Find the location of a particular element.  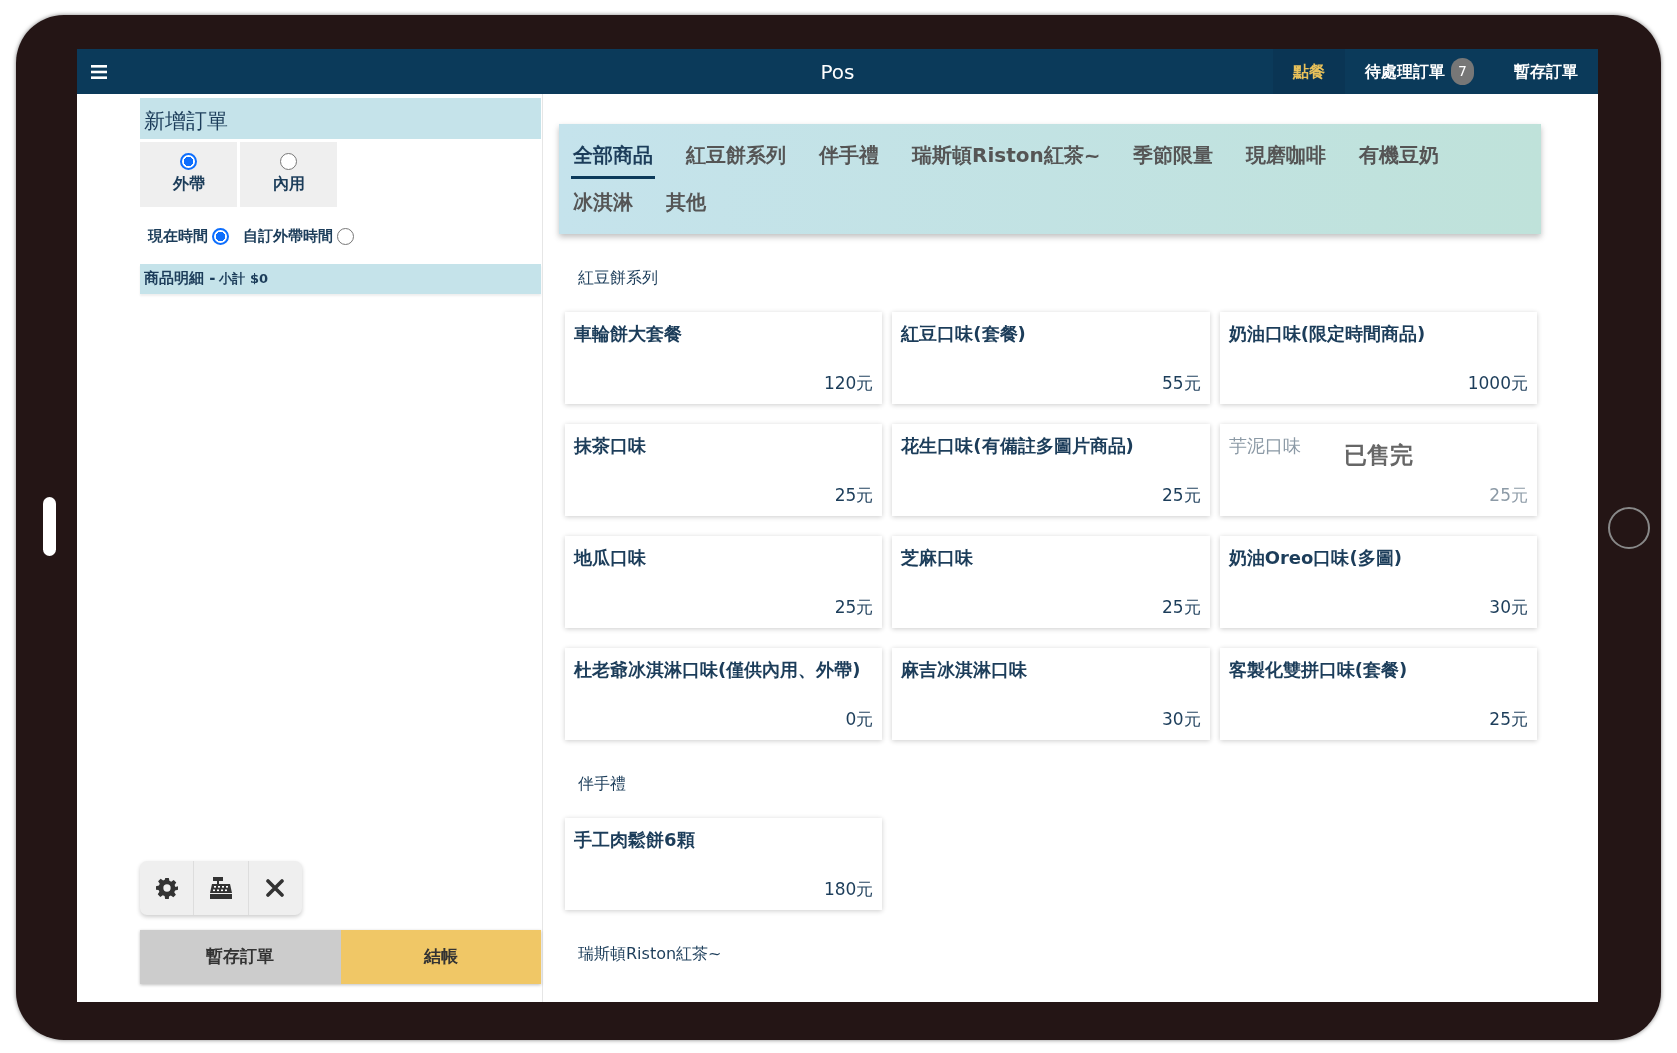

product-name: 芝麻口味 is located at coordinates (937, 558).